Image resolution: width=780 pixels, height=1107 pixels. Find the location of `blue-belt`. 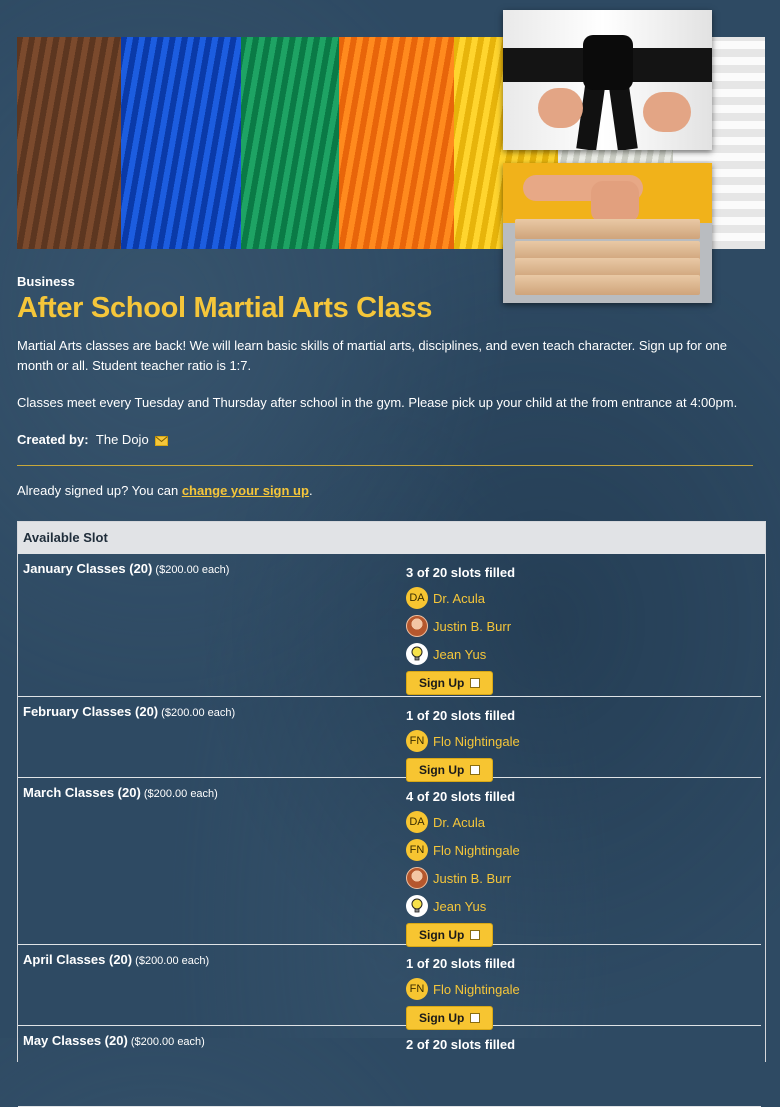

blue-belt is located at coordinates (181, 143).